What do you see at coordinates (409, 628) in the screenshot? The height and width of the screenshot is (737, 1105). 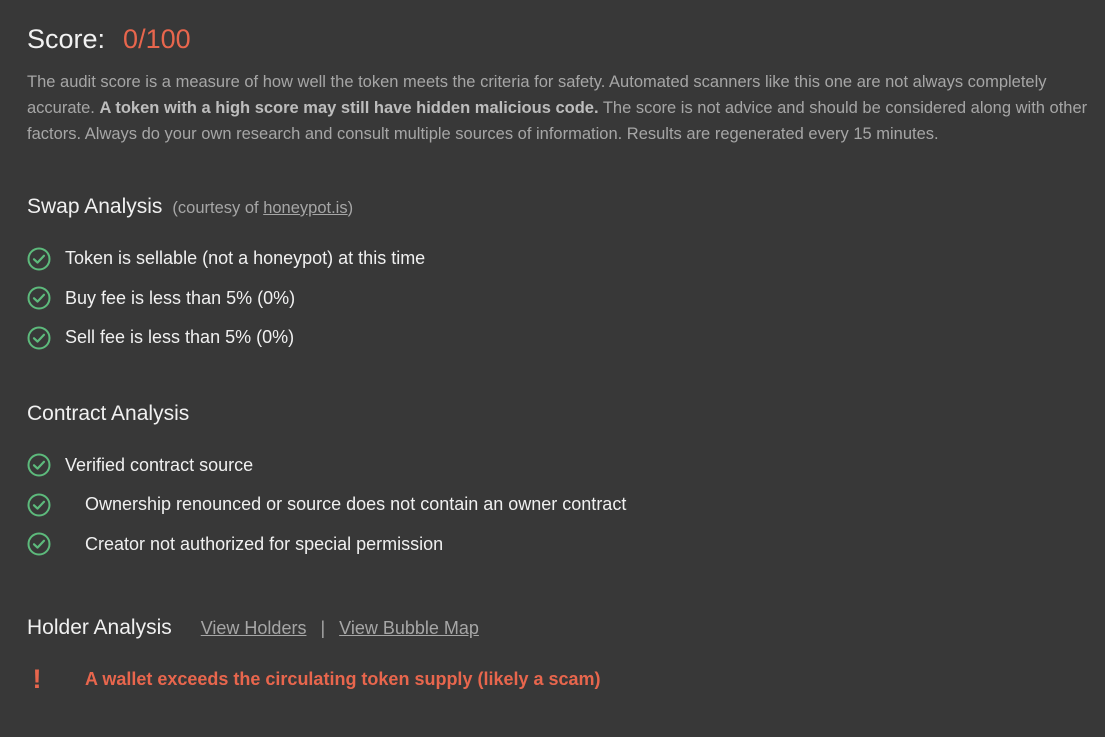 I see `view-bubble-map-link: View Bubble Map` at bounding box center [409, 628].